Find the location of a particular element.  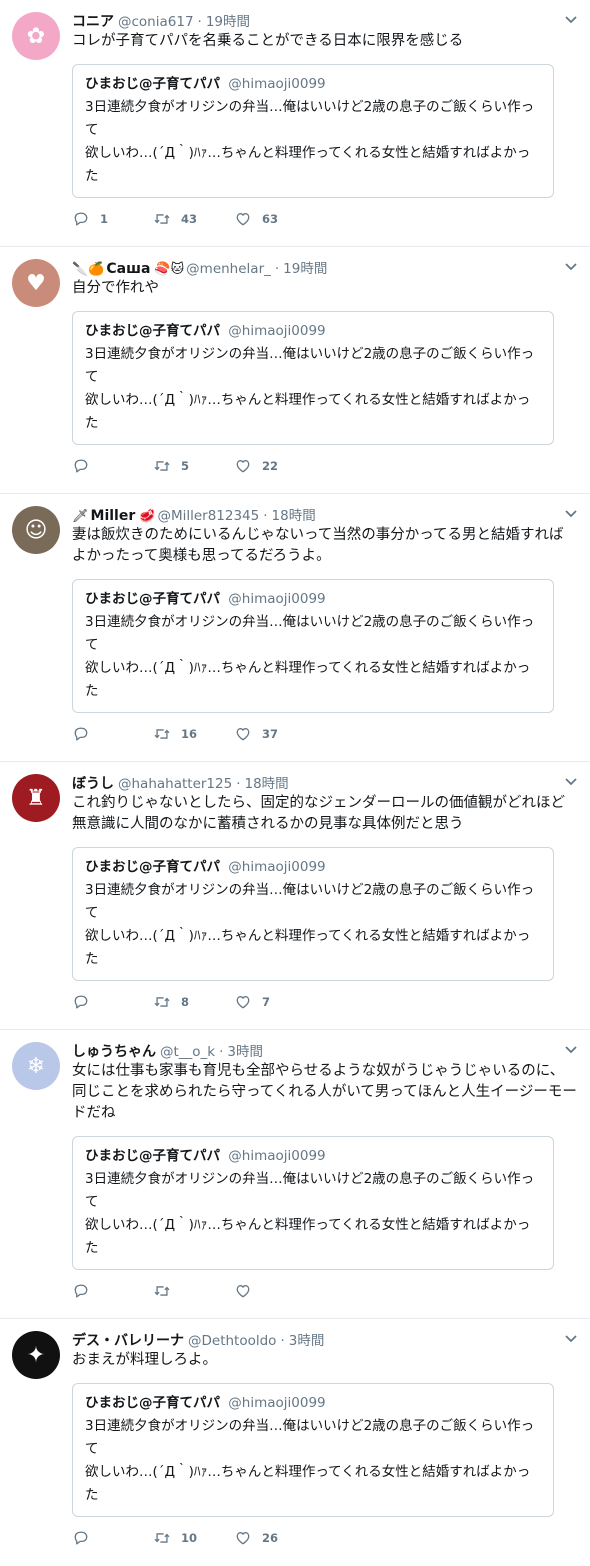

tweet-text: おまえが料理しろよ。 is located at coordinates (144, 1360).